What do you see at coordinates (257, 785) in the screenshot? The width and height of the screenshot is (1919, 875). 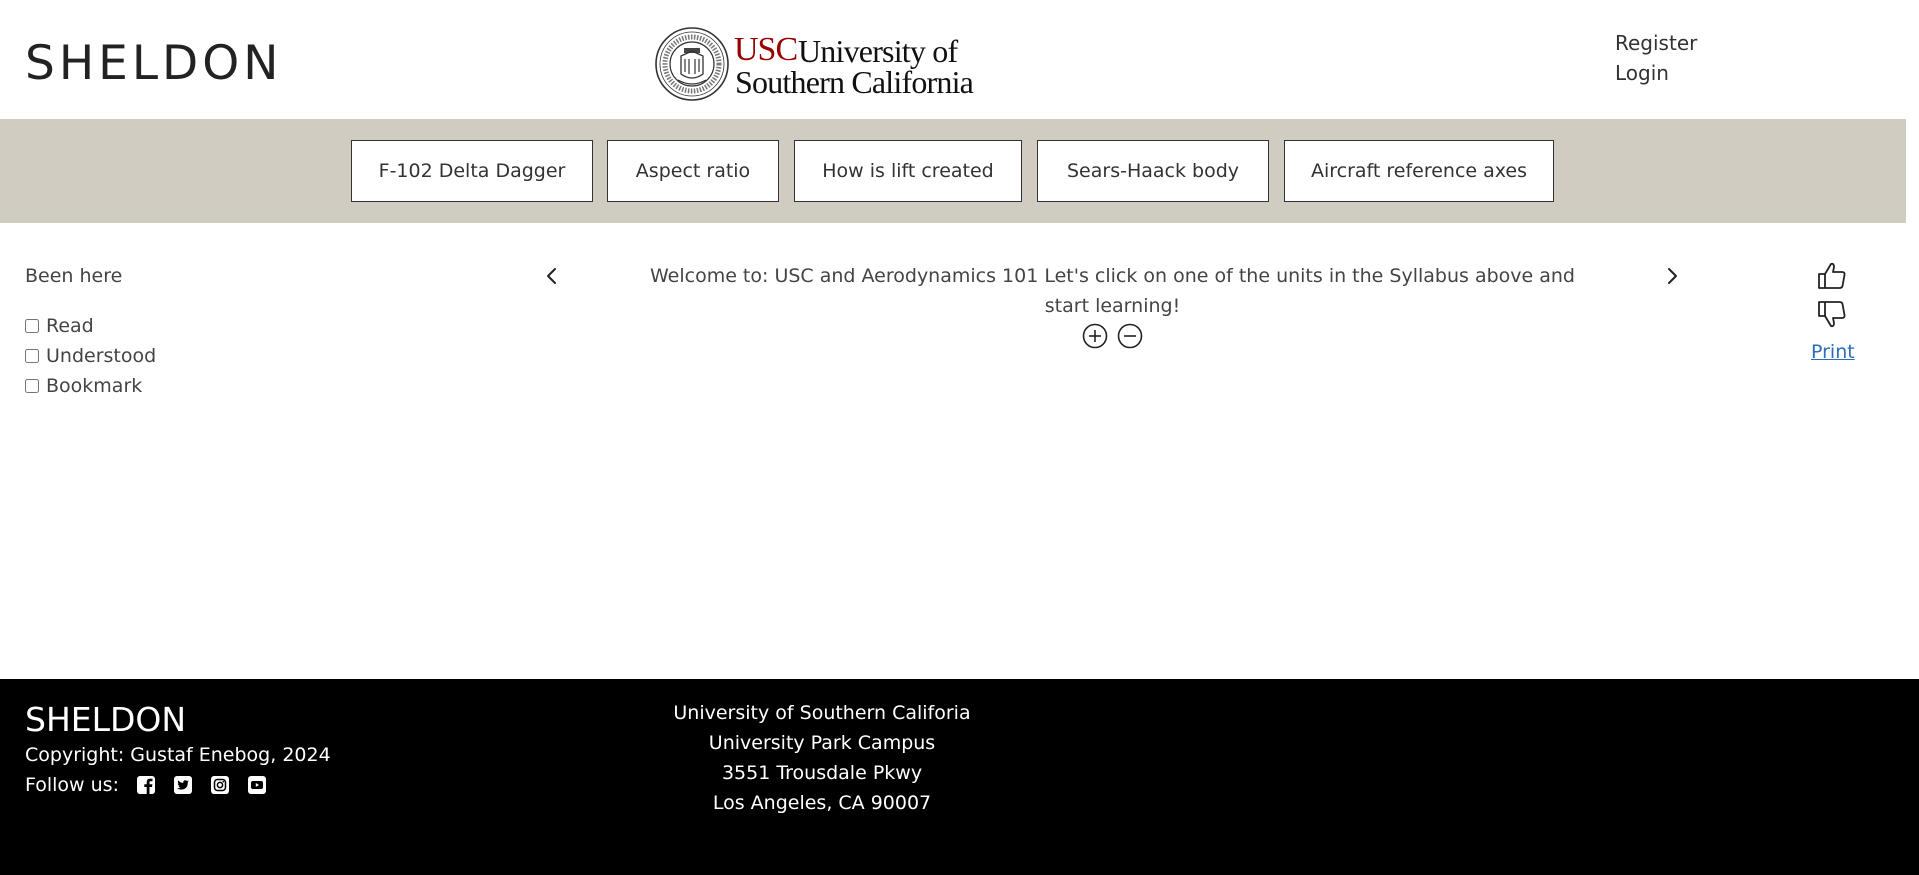 I see `youtube-icon` at bounding box center [257, 785].